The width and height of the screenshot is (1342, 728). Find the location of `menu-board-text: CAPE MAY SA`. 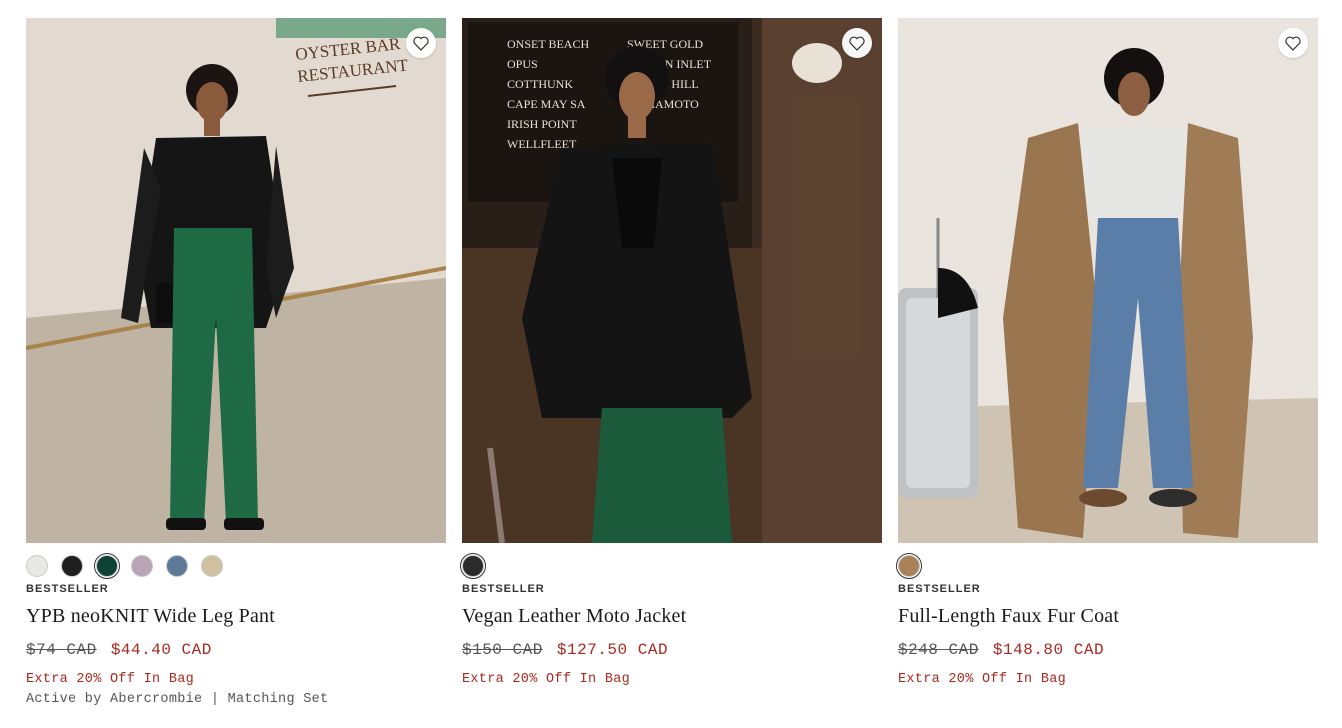

menu-board-text: CAPE MAY SA is located at coordinates (546, 104).